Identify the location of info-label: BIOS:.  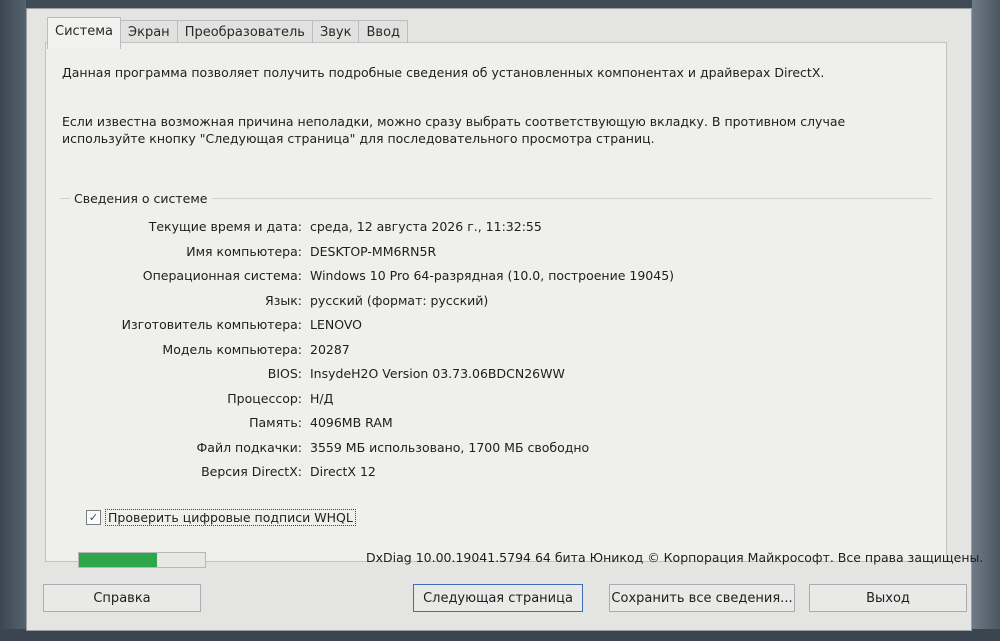
(284, 373).